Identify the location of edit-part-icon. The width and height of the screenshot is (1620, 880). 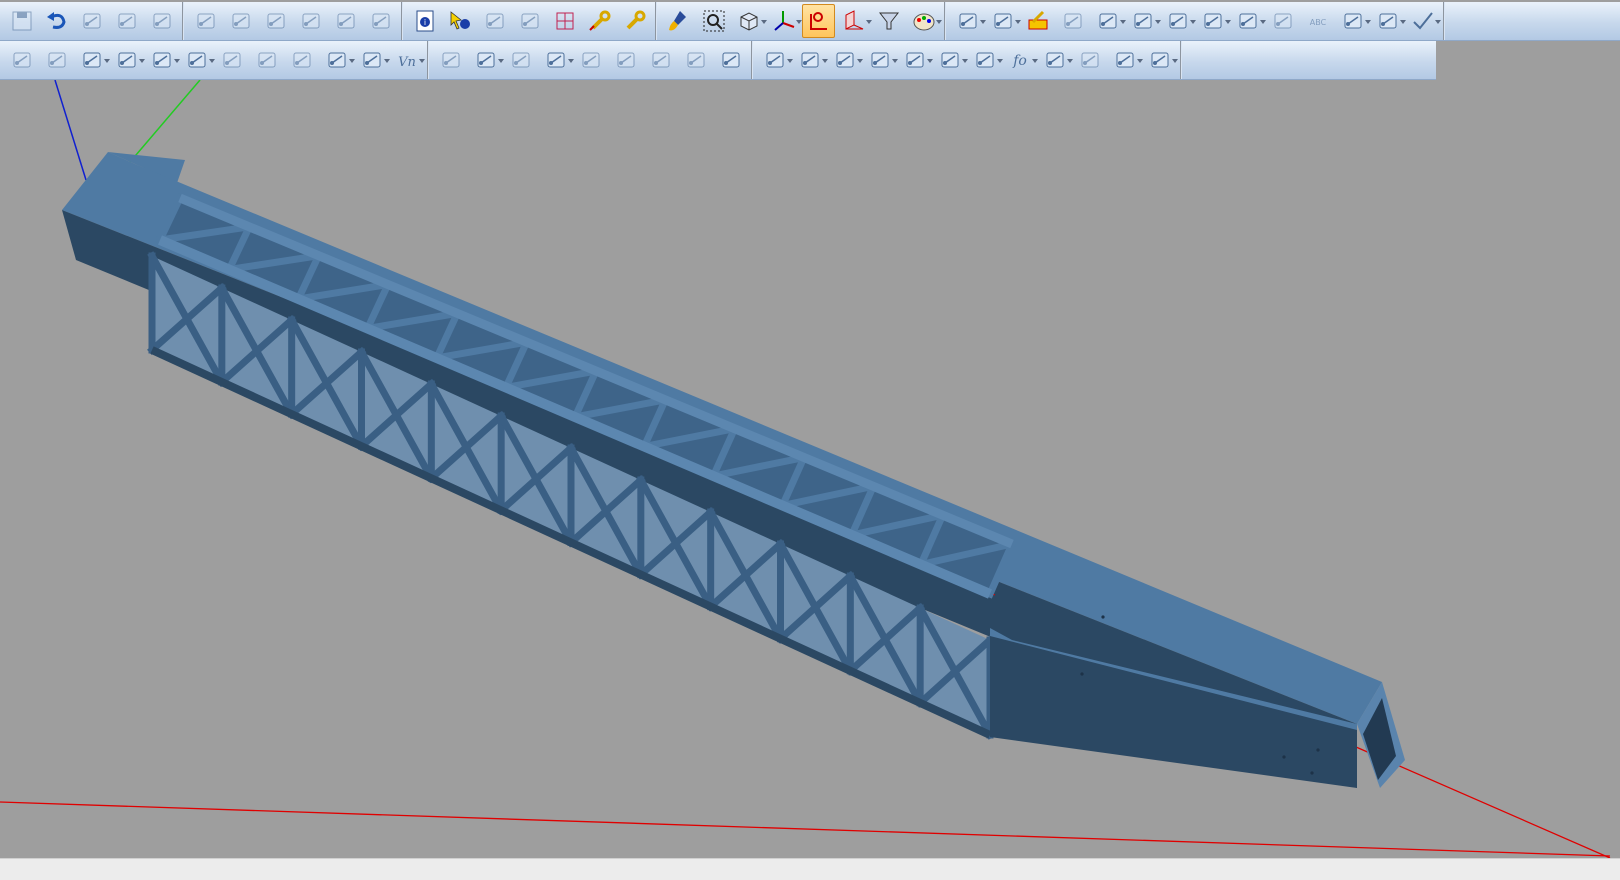
(1037, 20).